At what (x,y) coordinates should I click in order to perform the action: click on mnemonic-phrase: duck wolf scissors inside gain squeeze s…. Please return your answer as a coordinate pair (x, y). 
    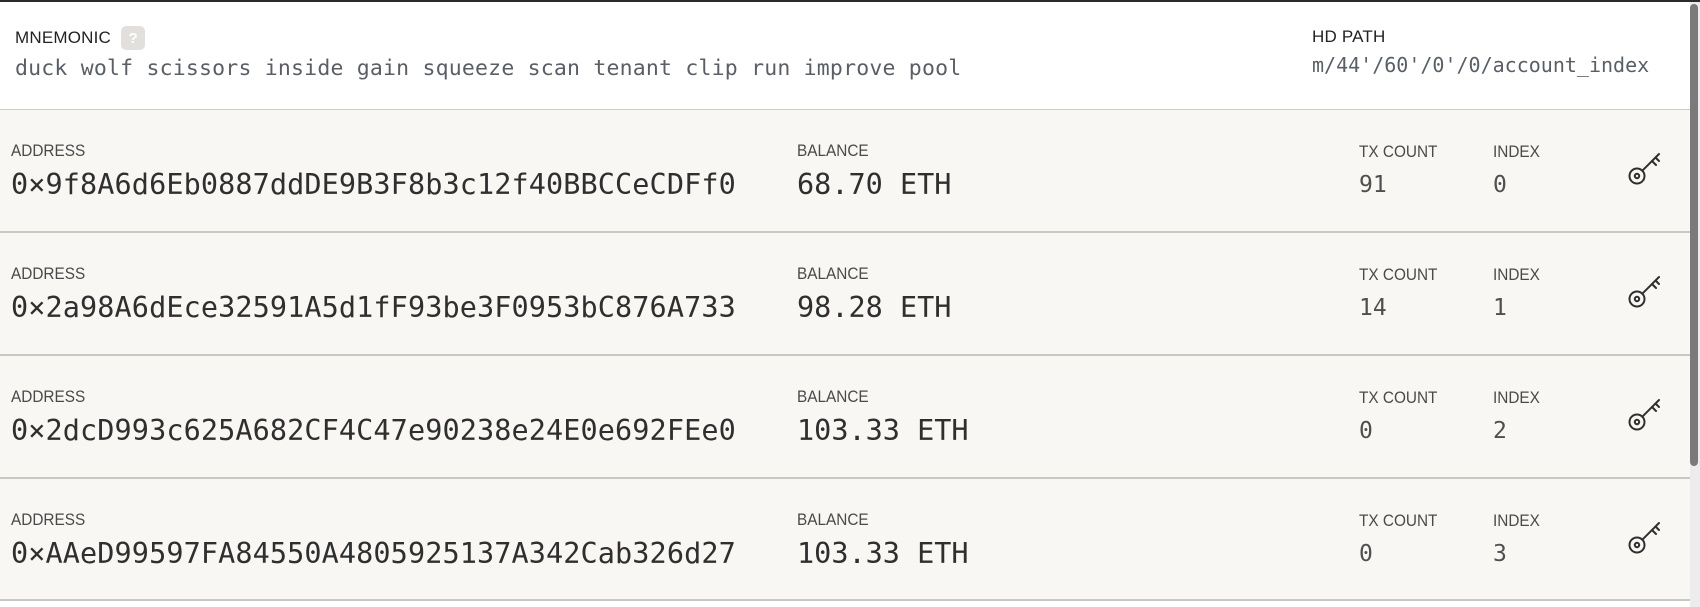
    Looking at the image, I should click on (488, 68).